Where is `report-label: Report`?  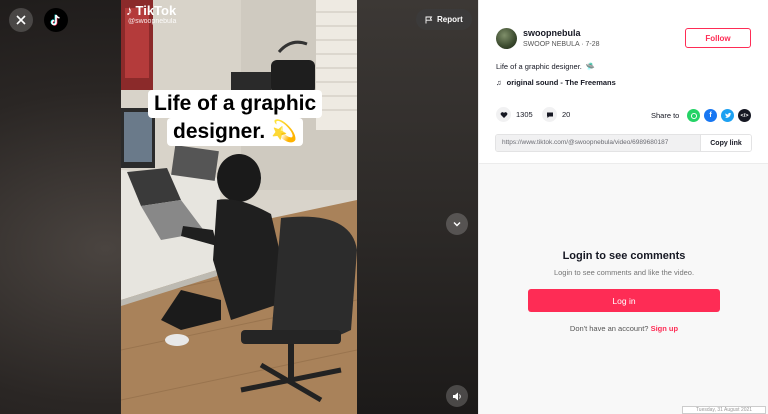
report-label: Report is located at coordinates (450, 19).